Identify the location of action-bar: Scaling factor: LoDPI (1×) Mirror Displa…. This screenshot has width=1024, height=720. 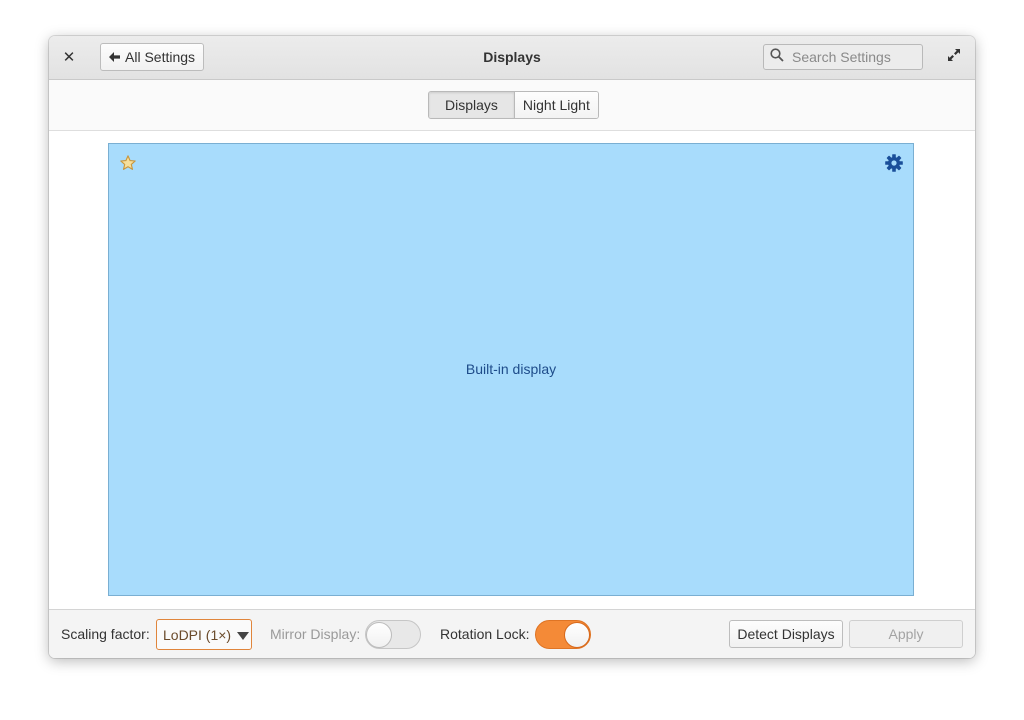
(512, 633).